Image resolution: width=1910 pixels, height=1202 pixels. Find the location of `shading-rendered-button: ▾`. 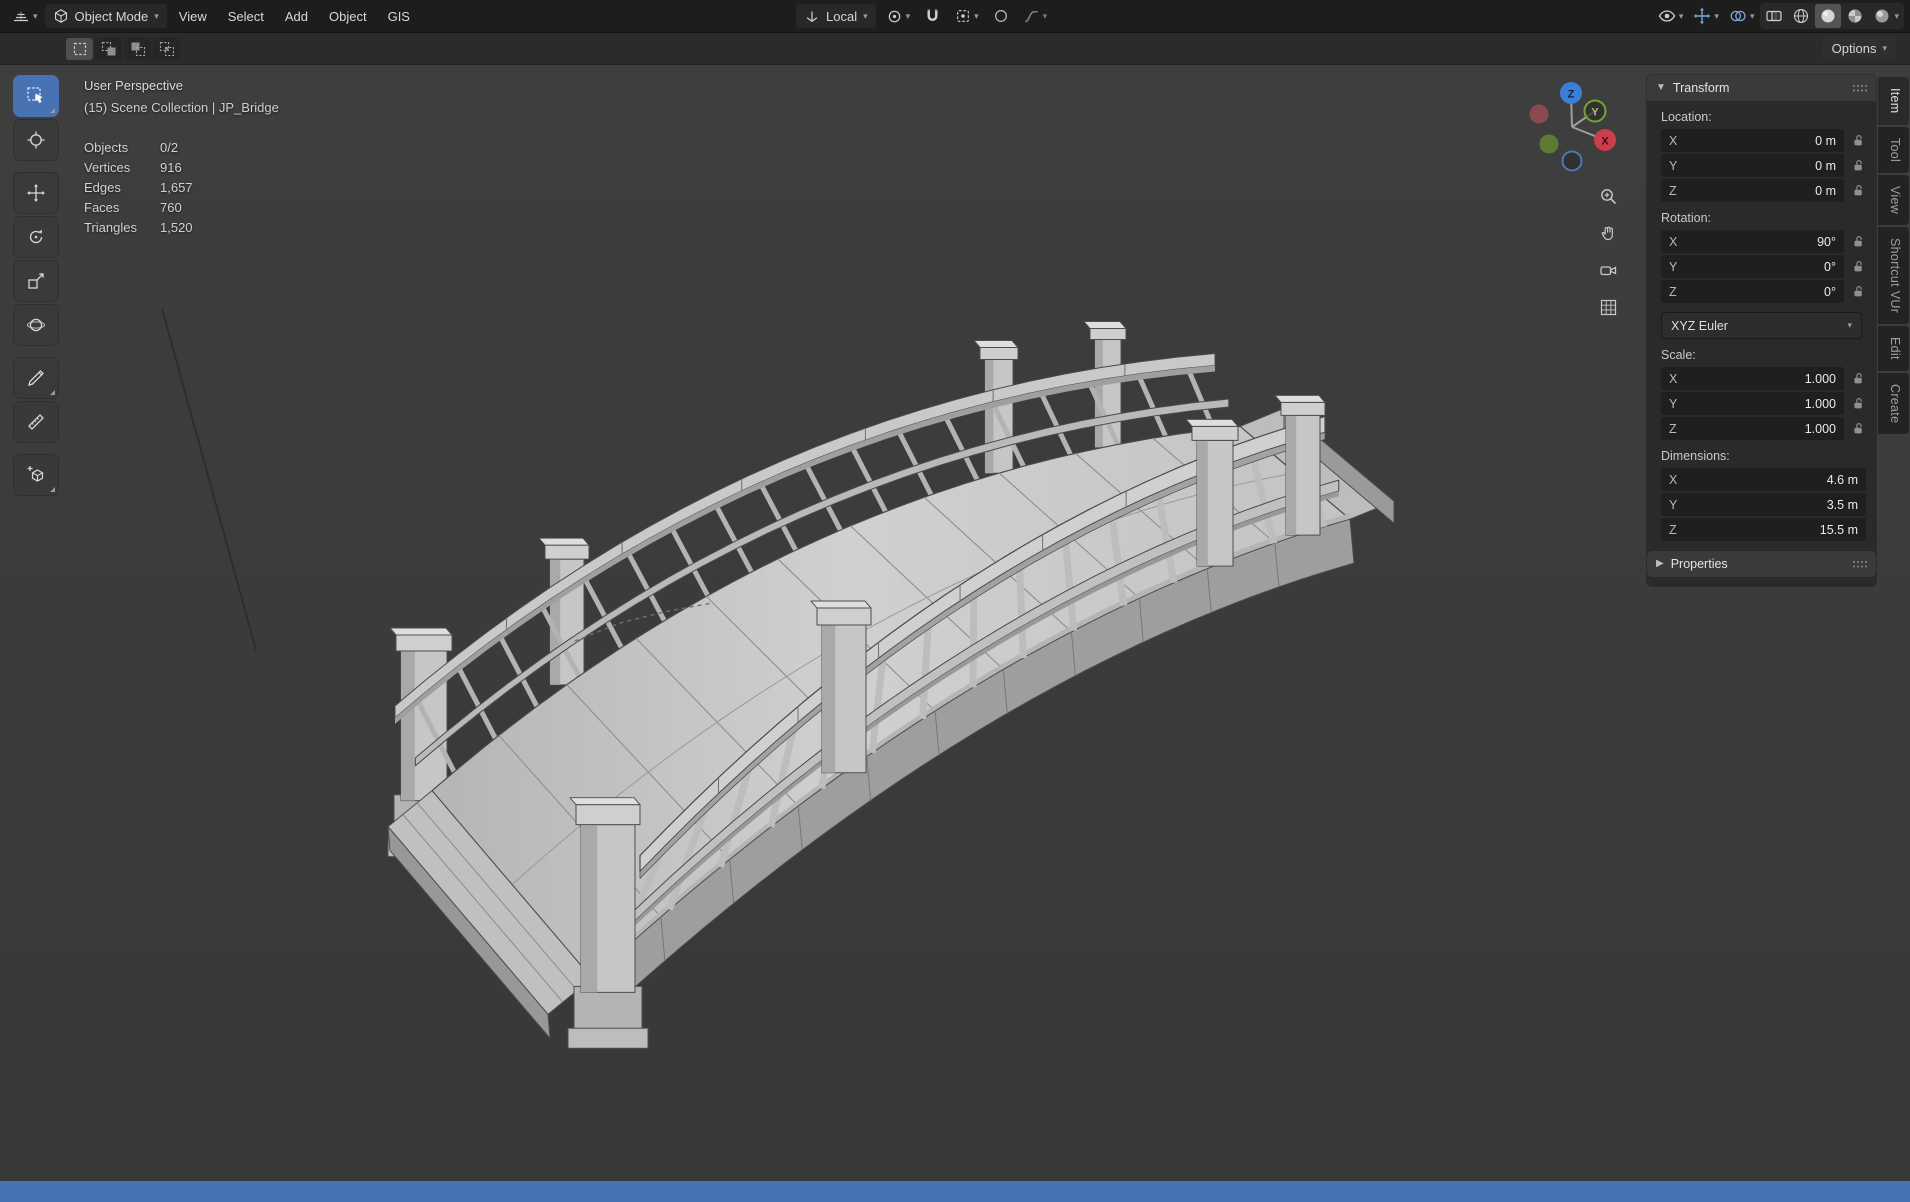

shading-rendered-button: ▾ is located at coordinates (1886, 16).